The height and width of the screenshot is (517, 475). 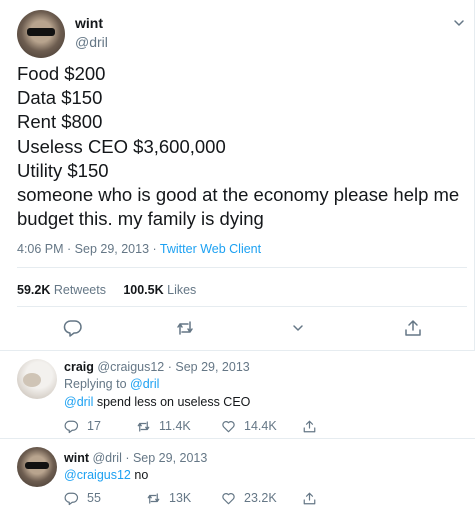 I want to click on retweet-count: 13K, so click(x=180, y=498).